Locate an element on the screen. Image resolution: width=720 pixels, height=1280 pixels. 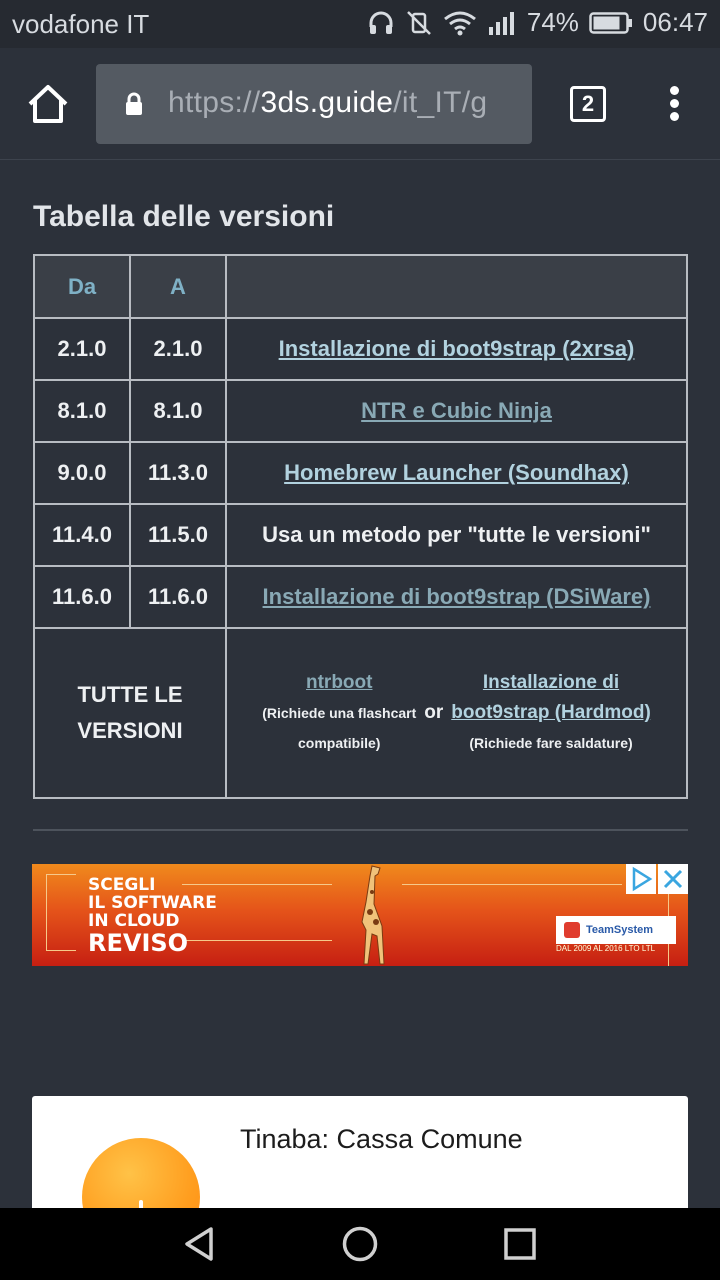
ntrboot-note-line1: (Richiede una flashcart is located at coordinates (339, 713).